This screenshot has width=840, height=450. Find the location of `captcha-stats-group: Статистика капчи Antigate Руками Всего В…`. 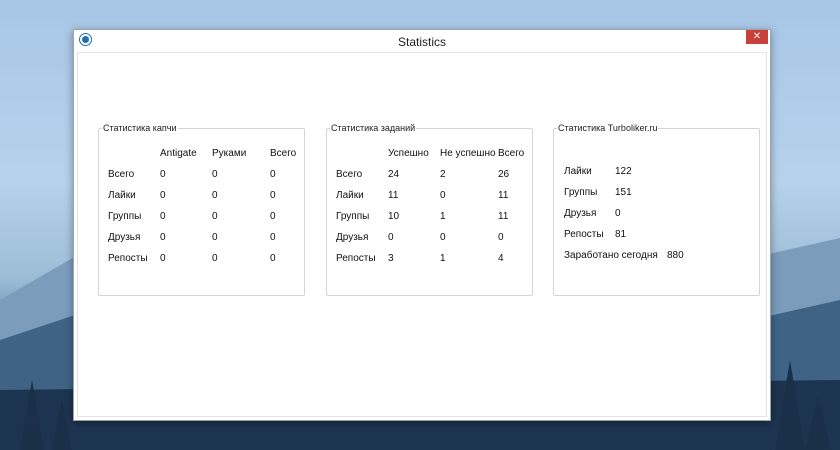

captcha-stats-group: Статистика капчи Antigate Руками Всего В… is located at coordinates (201, 209).